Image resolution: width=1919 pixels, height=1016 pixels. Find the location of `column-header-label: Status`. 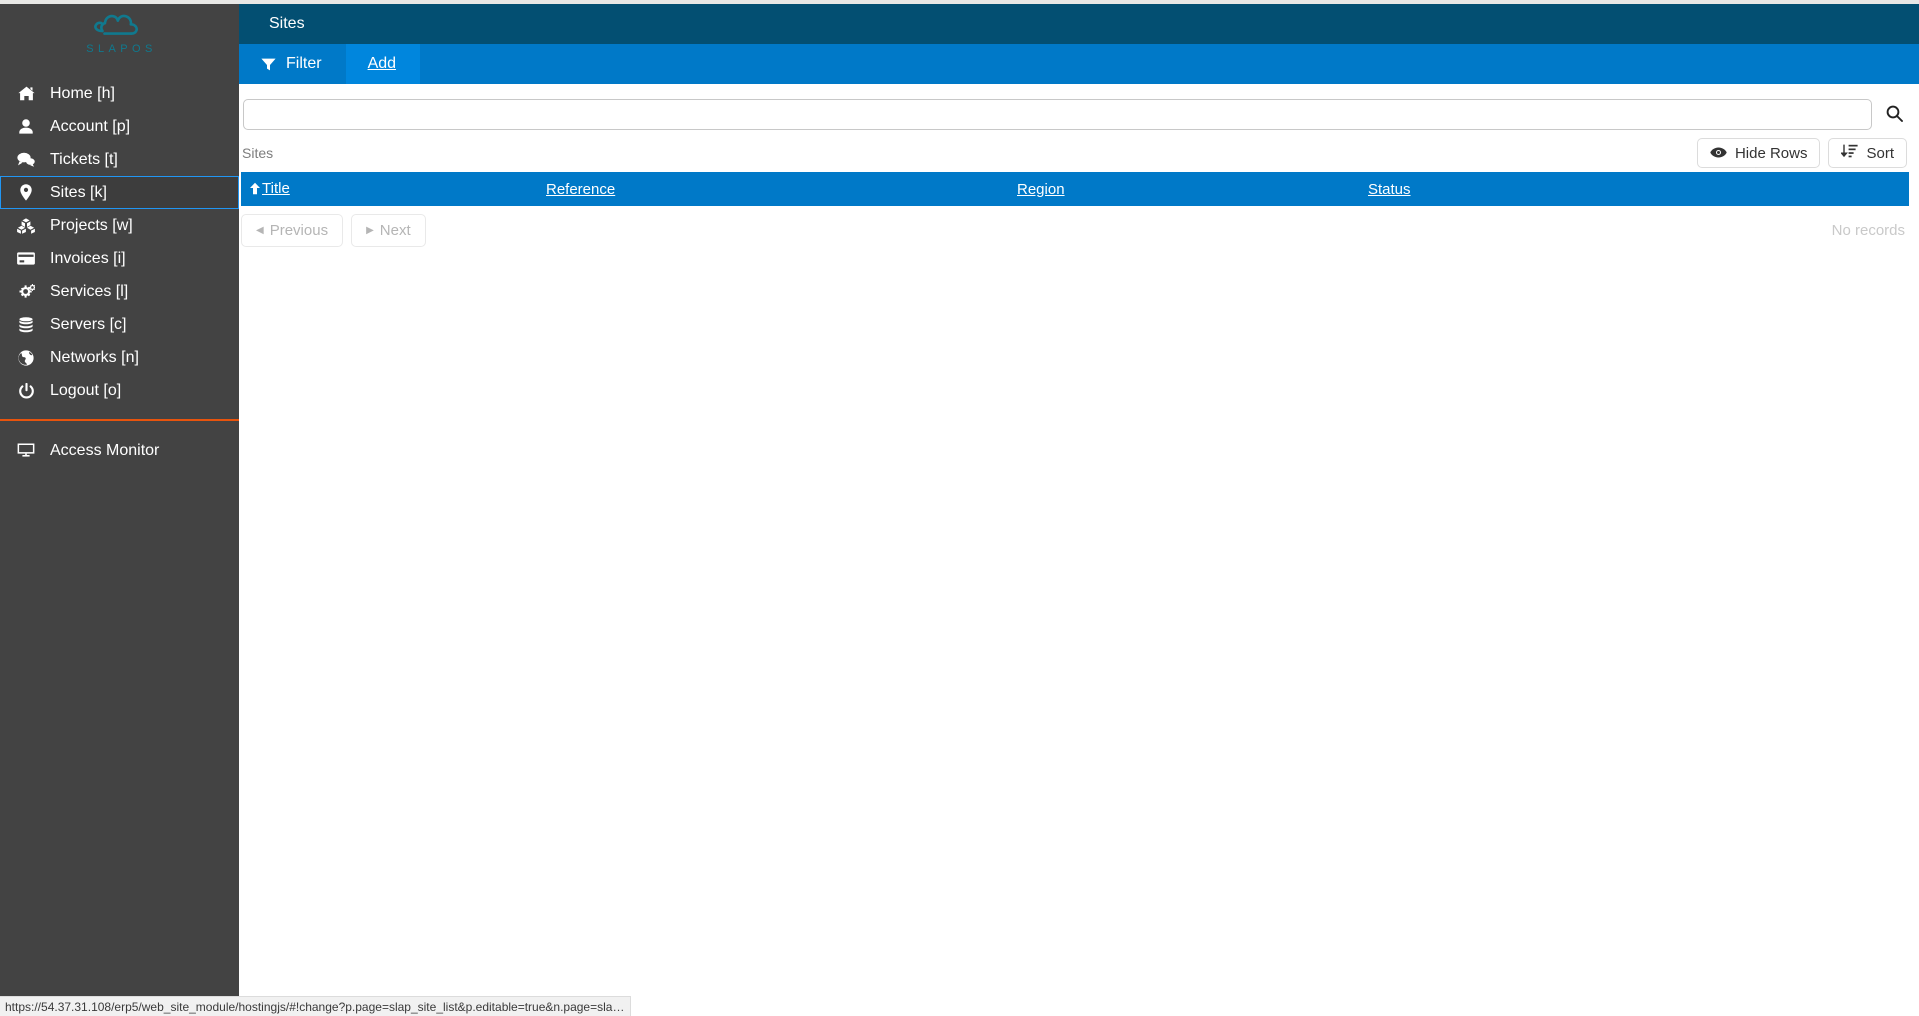

column-header-label: Status is located at coordinates (1389, 189).